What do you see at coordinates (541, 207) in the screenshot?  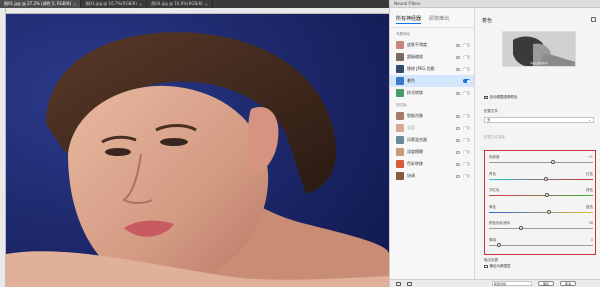 I see `slider-labels: 黄色 蓝色` at bounding box center [541, 207].